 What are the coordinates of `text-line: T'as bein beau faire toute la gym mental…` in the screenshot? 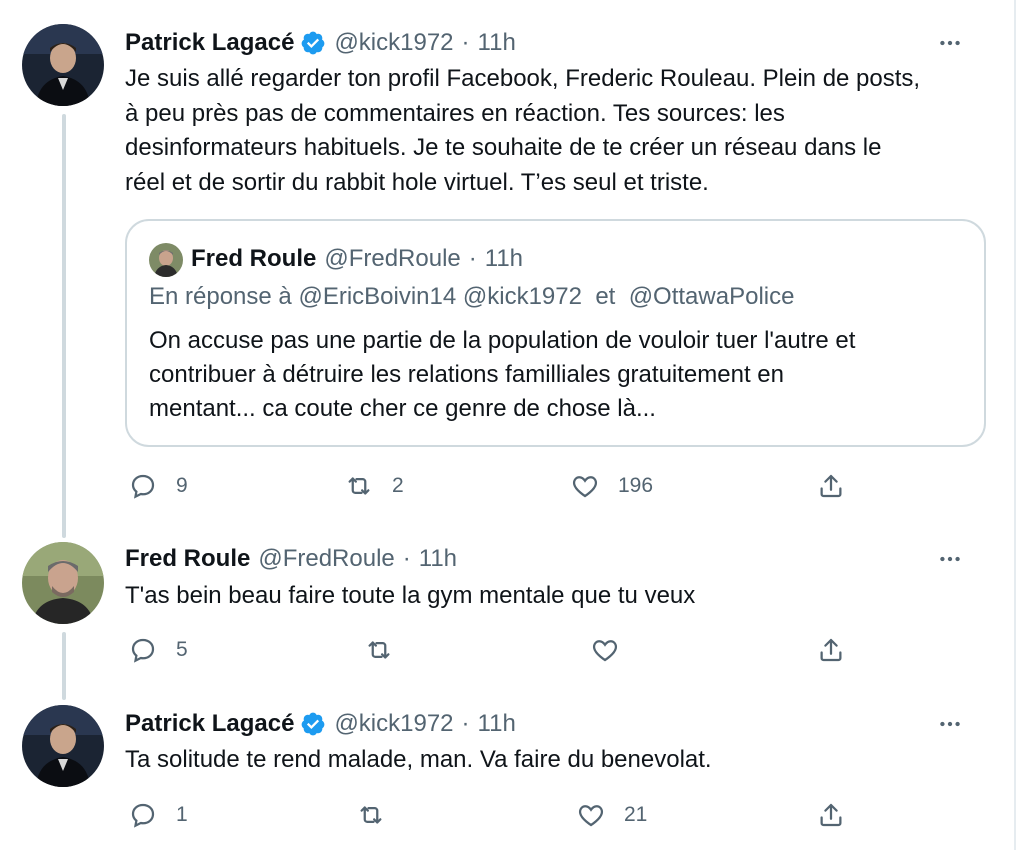 It's located at (410, 595).